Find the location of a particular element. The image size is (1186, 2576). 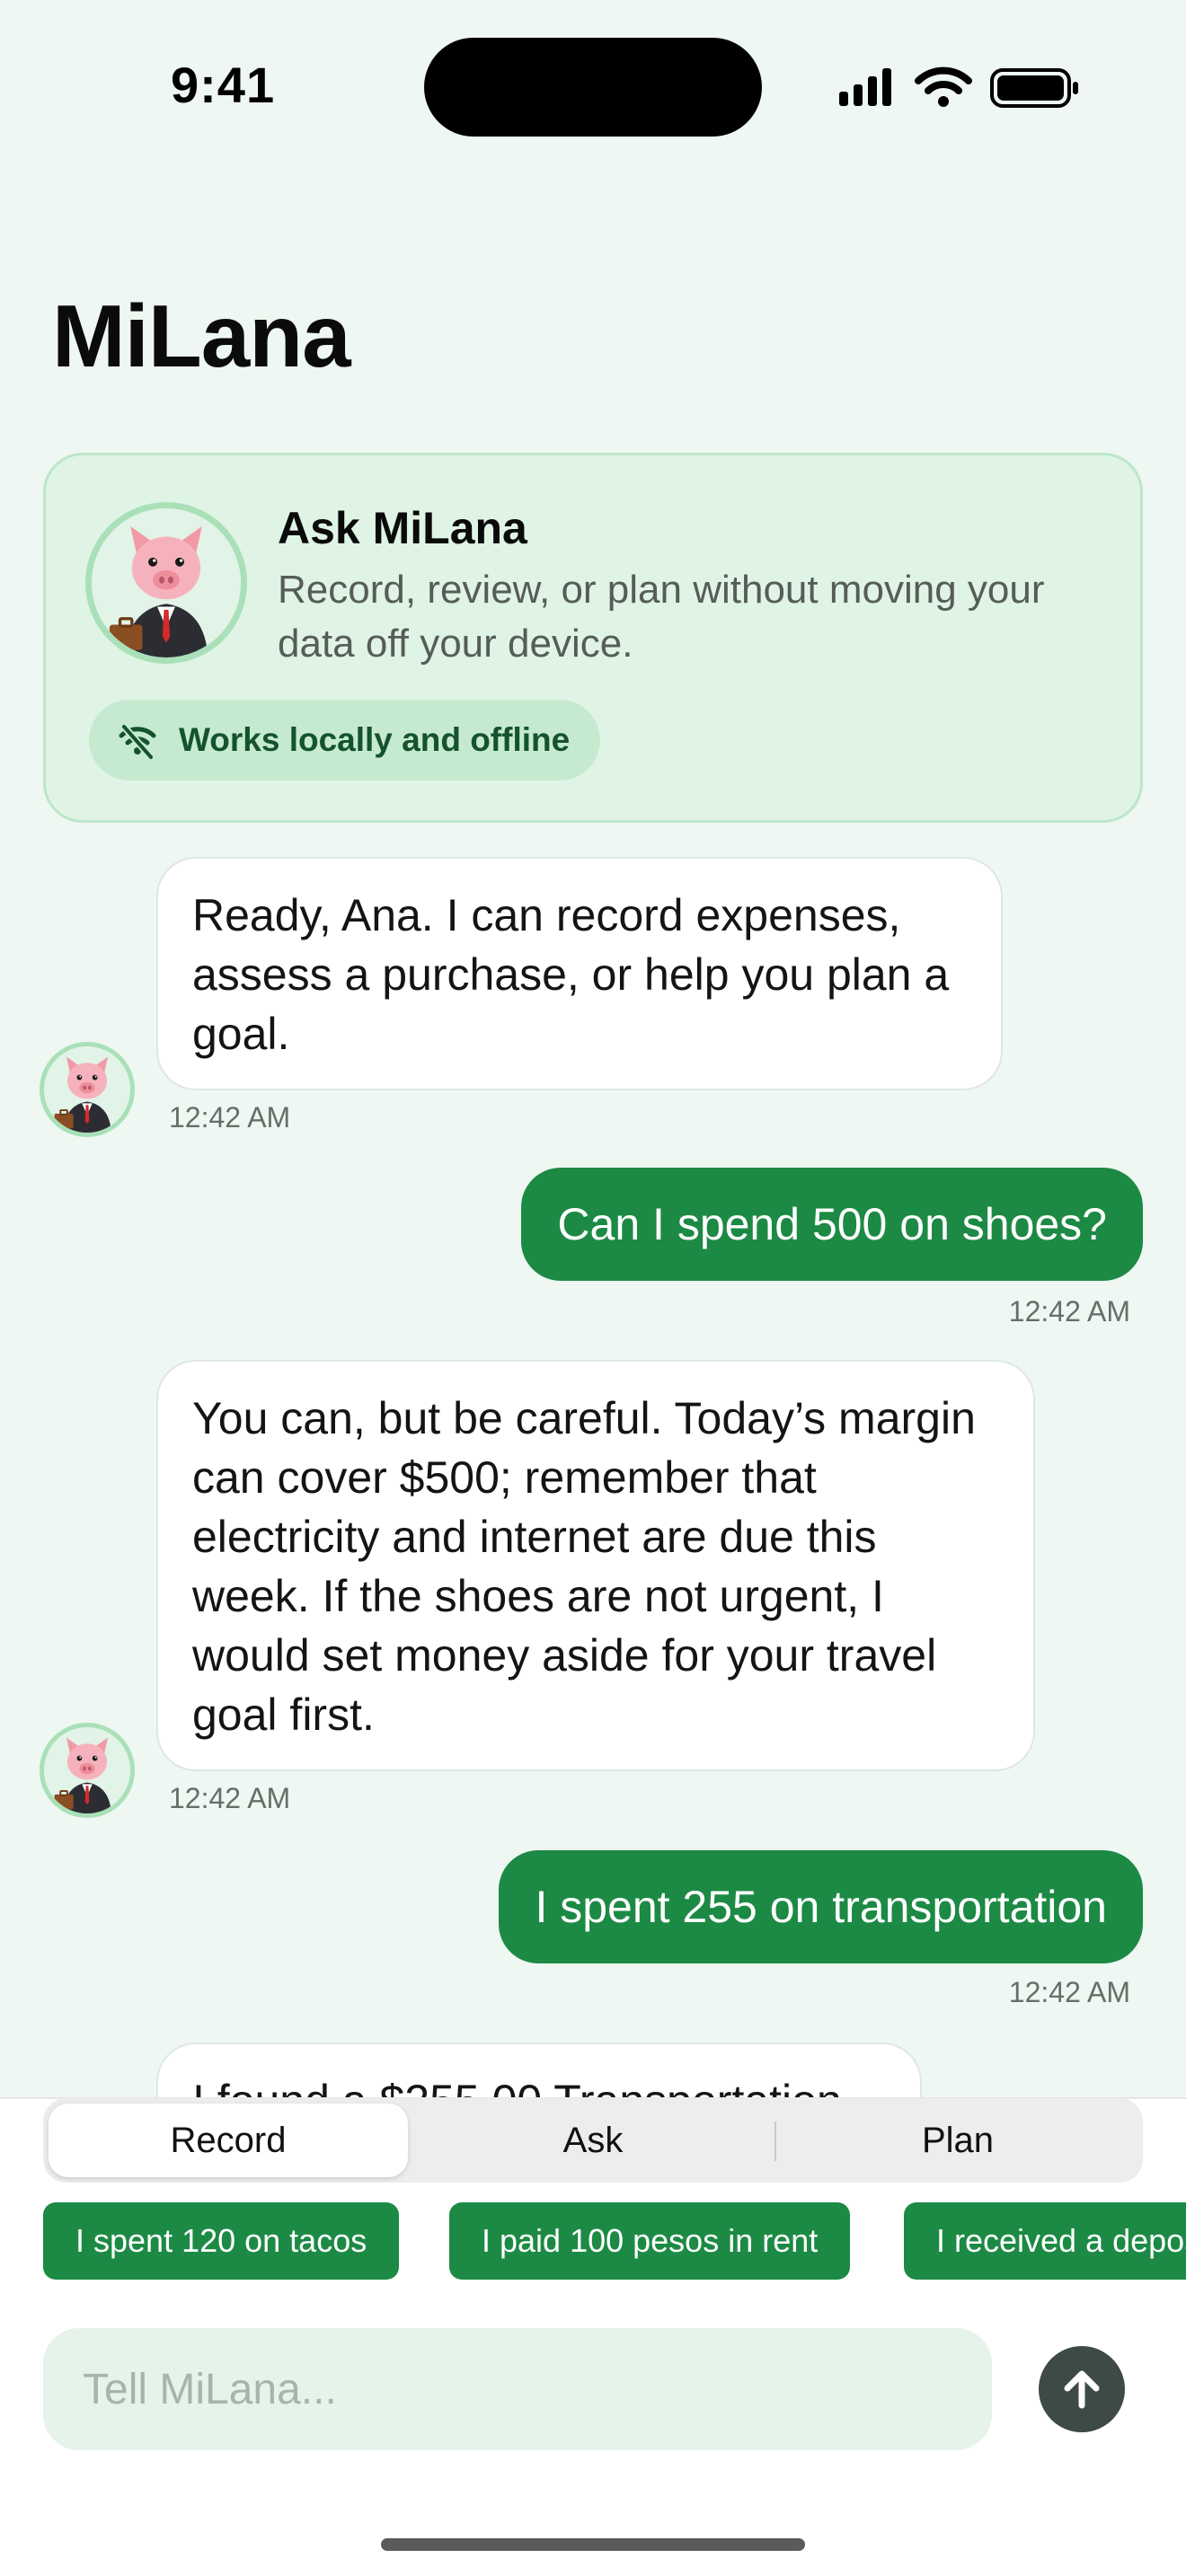

status-icons is located at coordinates (958, 87).